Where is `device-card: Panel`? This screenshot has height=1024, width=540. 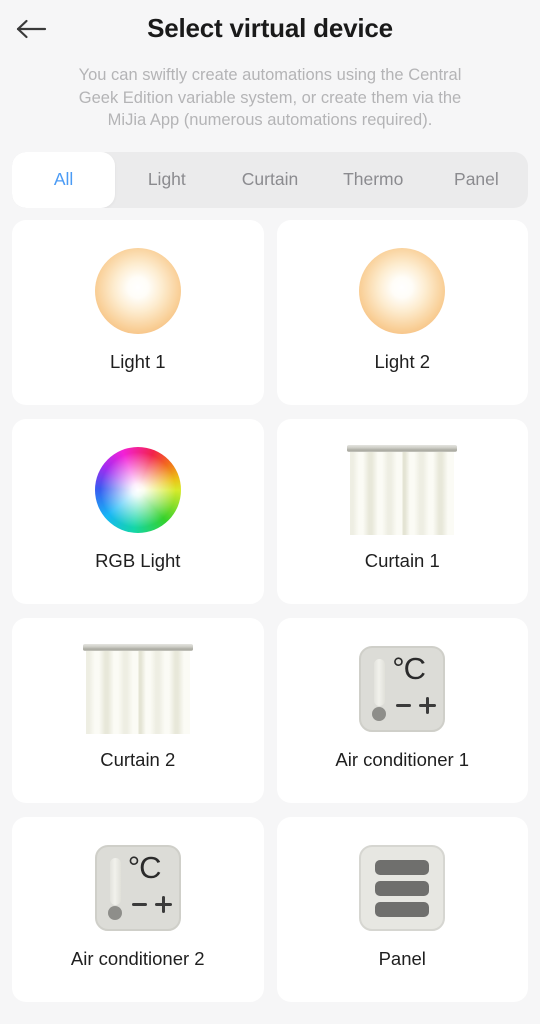 device-card: Panel is located at coordinates (402, 909).